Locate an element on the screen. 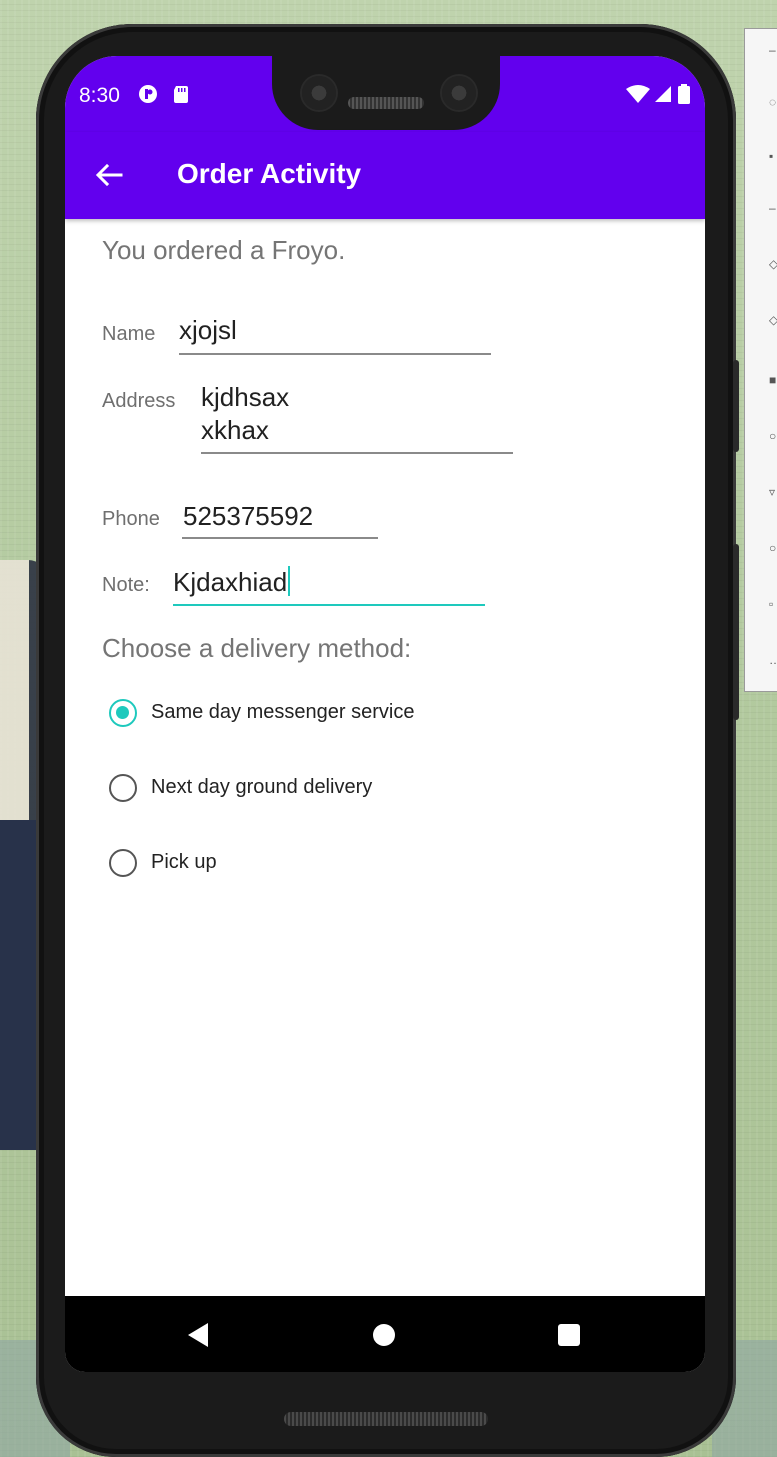  name-value: xjojsl is located at coordinates (208, 330).